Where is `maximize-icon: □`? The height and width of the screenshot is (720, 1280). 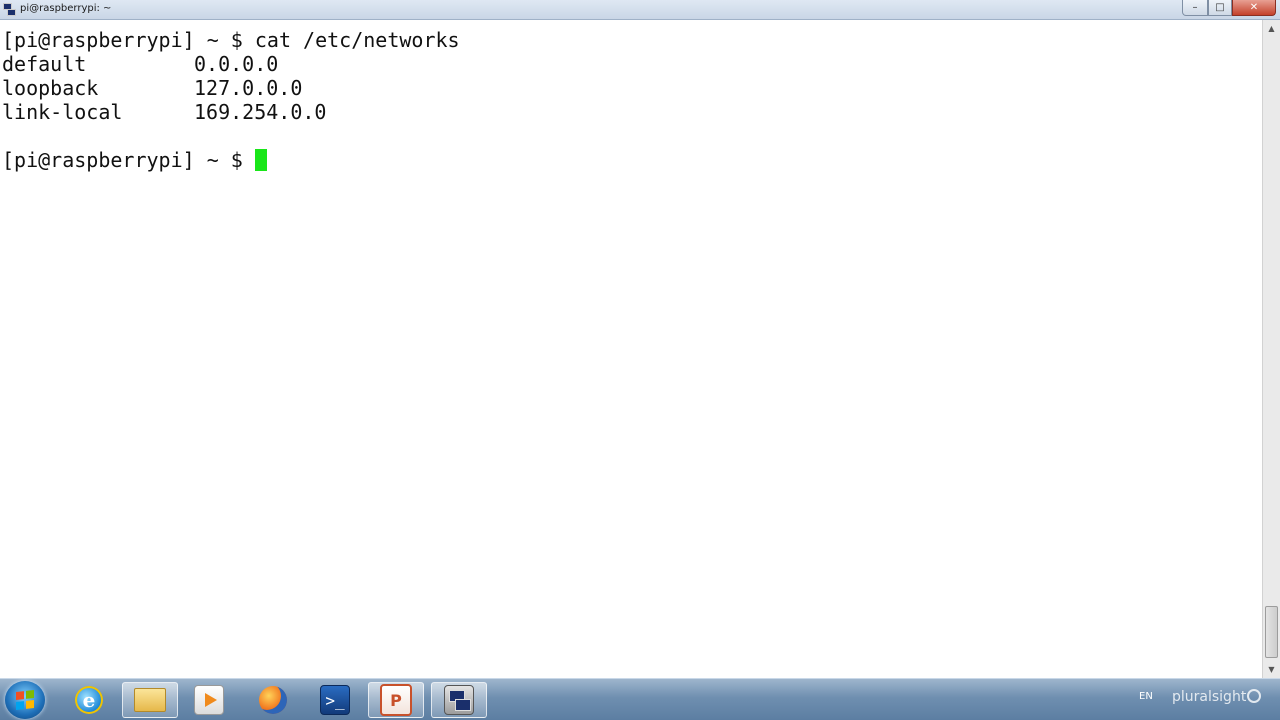 maximize-icon: □ is located at coordinates (1220, 7).